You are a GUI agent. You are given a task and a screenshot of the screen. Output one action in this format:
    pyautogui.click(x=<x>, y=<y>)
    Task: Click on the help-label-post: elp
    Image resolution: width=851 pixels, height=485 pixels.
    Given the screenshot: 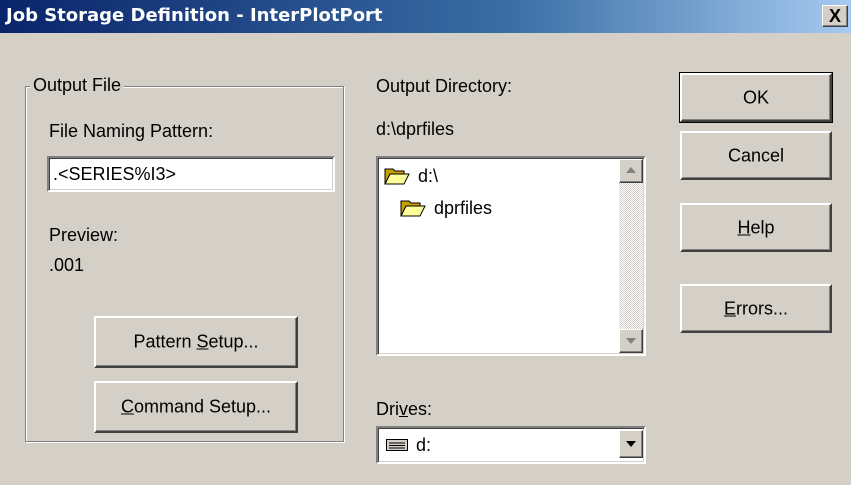 What is the action you would take?
    pyautogui.click(x=762, y=227)
    